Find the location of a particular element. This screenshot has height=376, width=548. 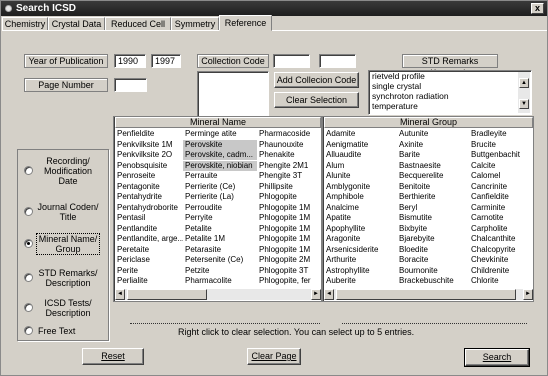

mineral-group-cell: Chalcopyrite is located at coordinates (501, 250).